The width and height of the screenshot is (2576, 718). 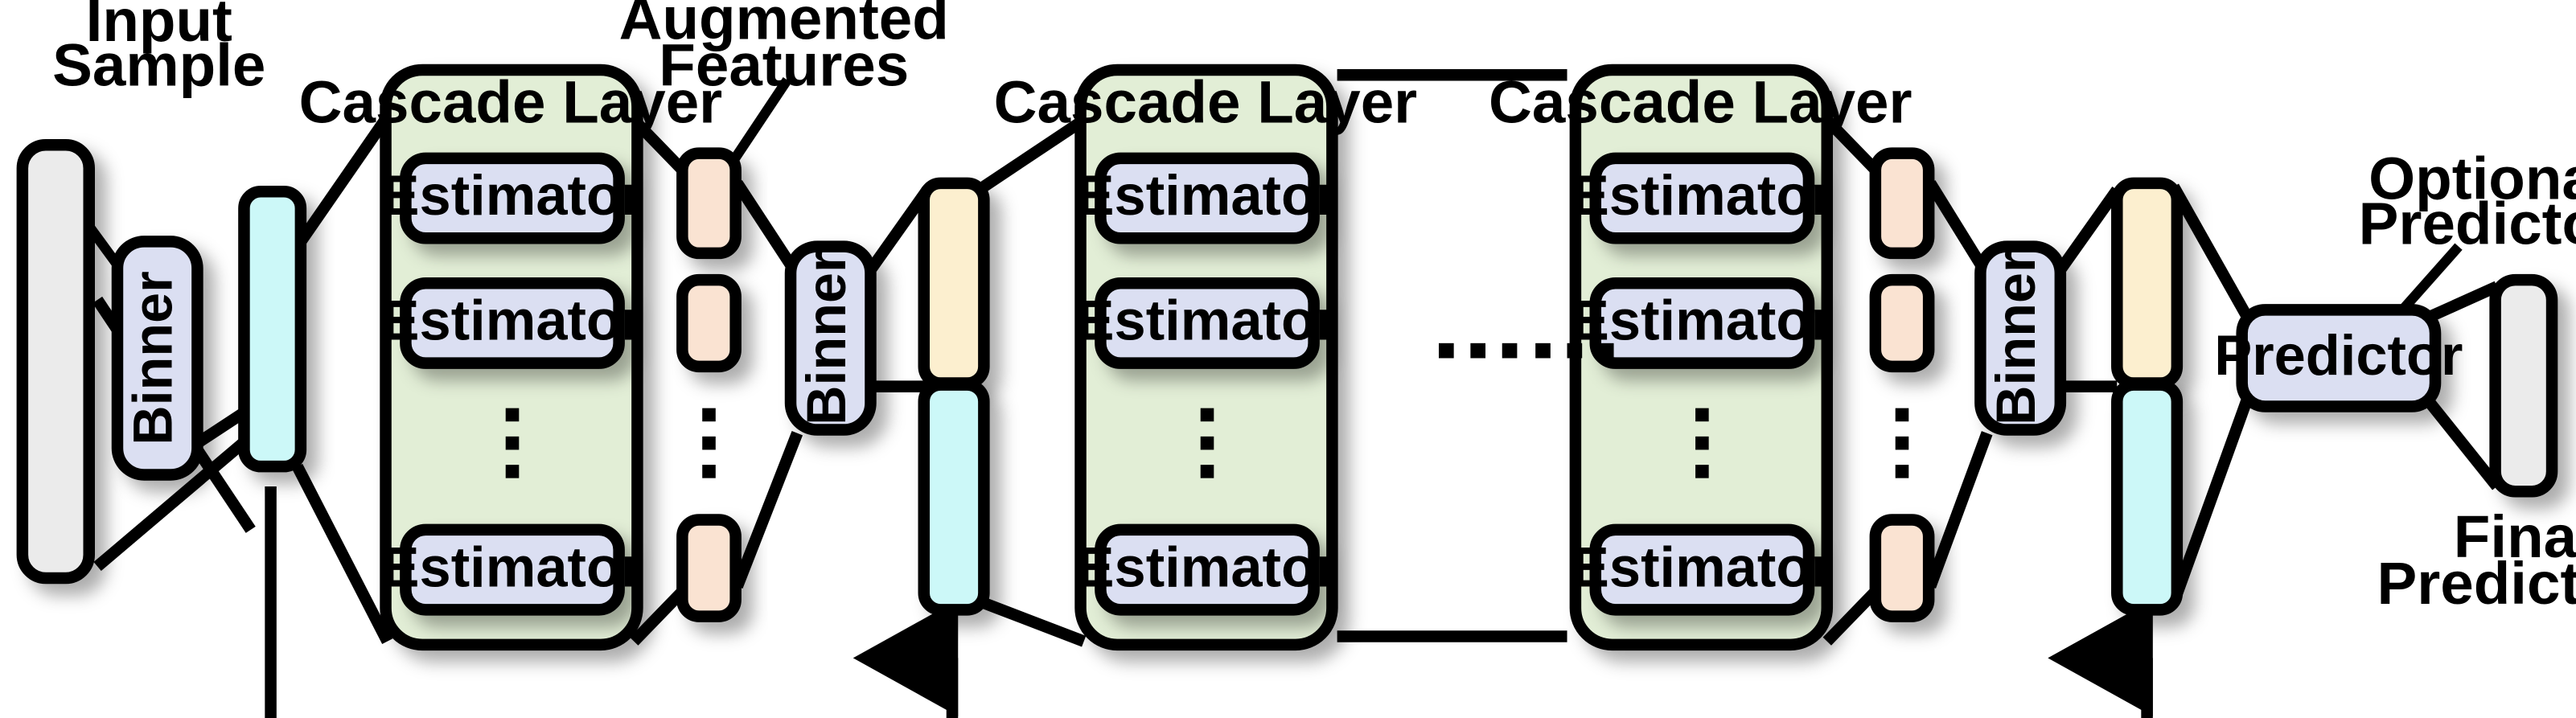 I want to click on edge-aug2-to-binner3-lower, so click(x=1959, y=510).